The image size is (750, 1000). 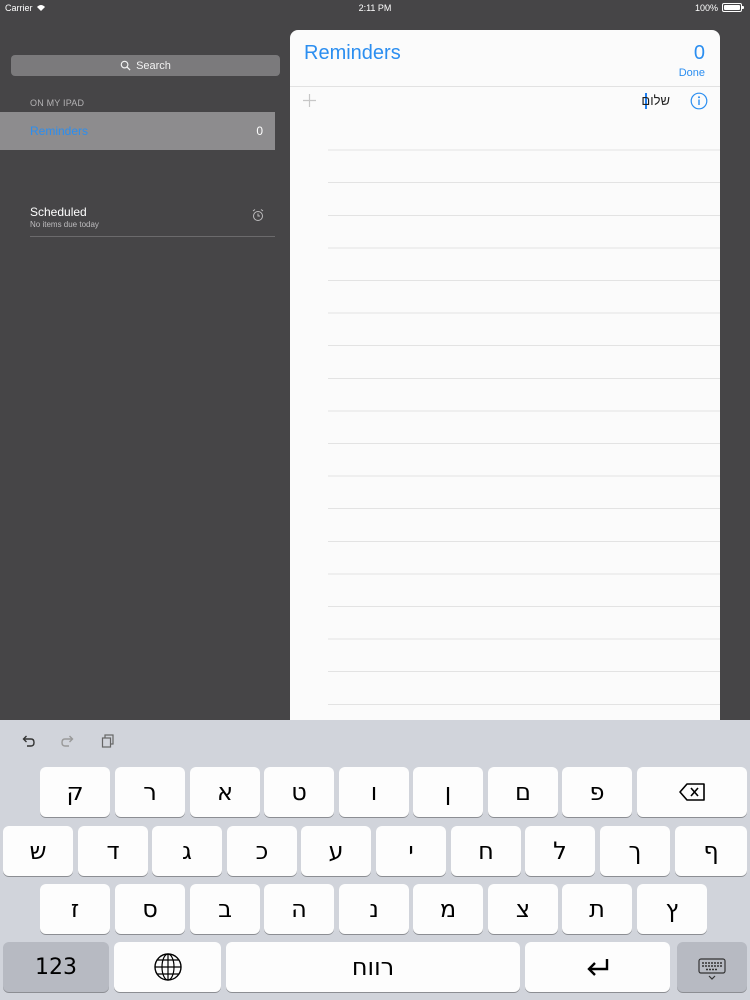 I want to click on alarm-clock-icon, so click(x=258, y=215).